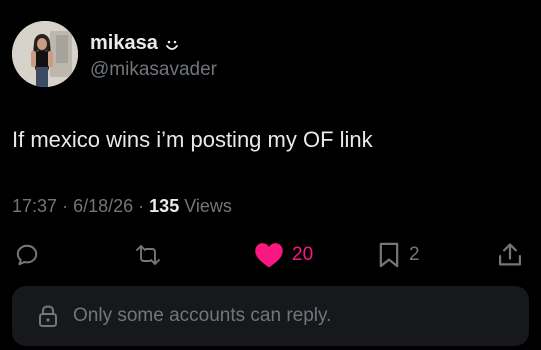  Describe the element at coordinates (48, 316) in the screenshot. I see `lock-icon` at that location.